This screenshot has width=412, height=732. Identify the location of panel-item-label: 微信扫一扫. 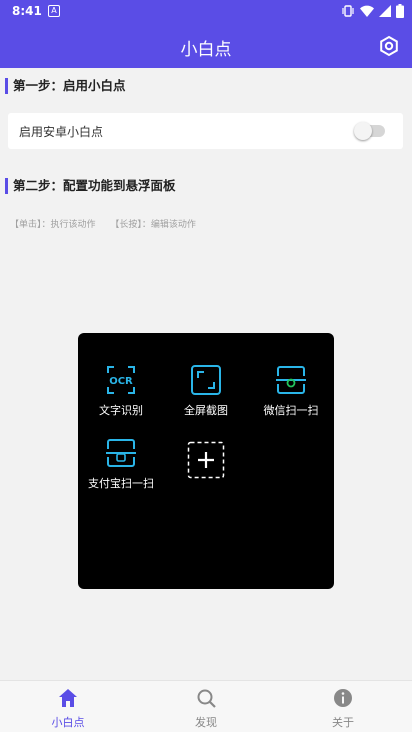
(291, 410).